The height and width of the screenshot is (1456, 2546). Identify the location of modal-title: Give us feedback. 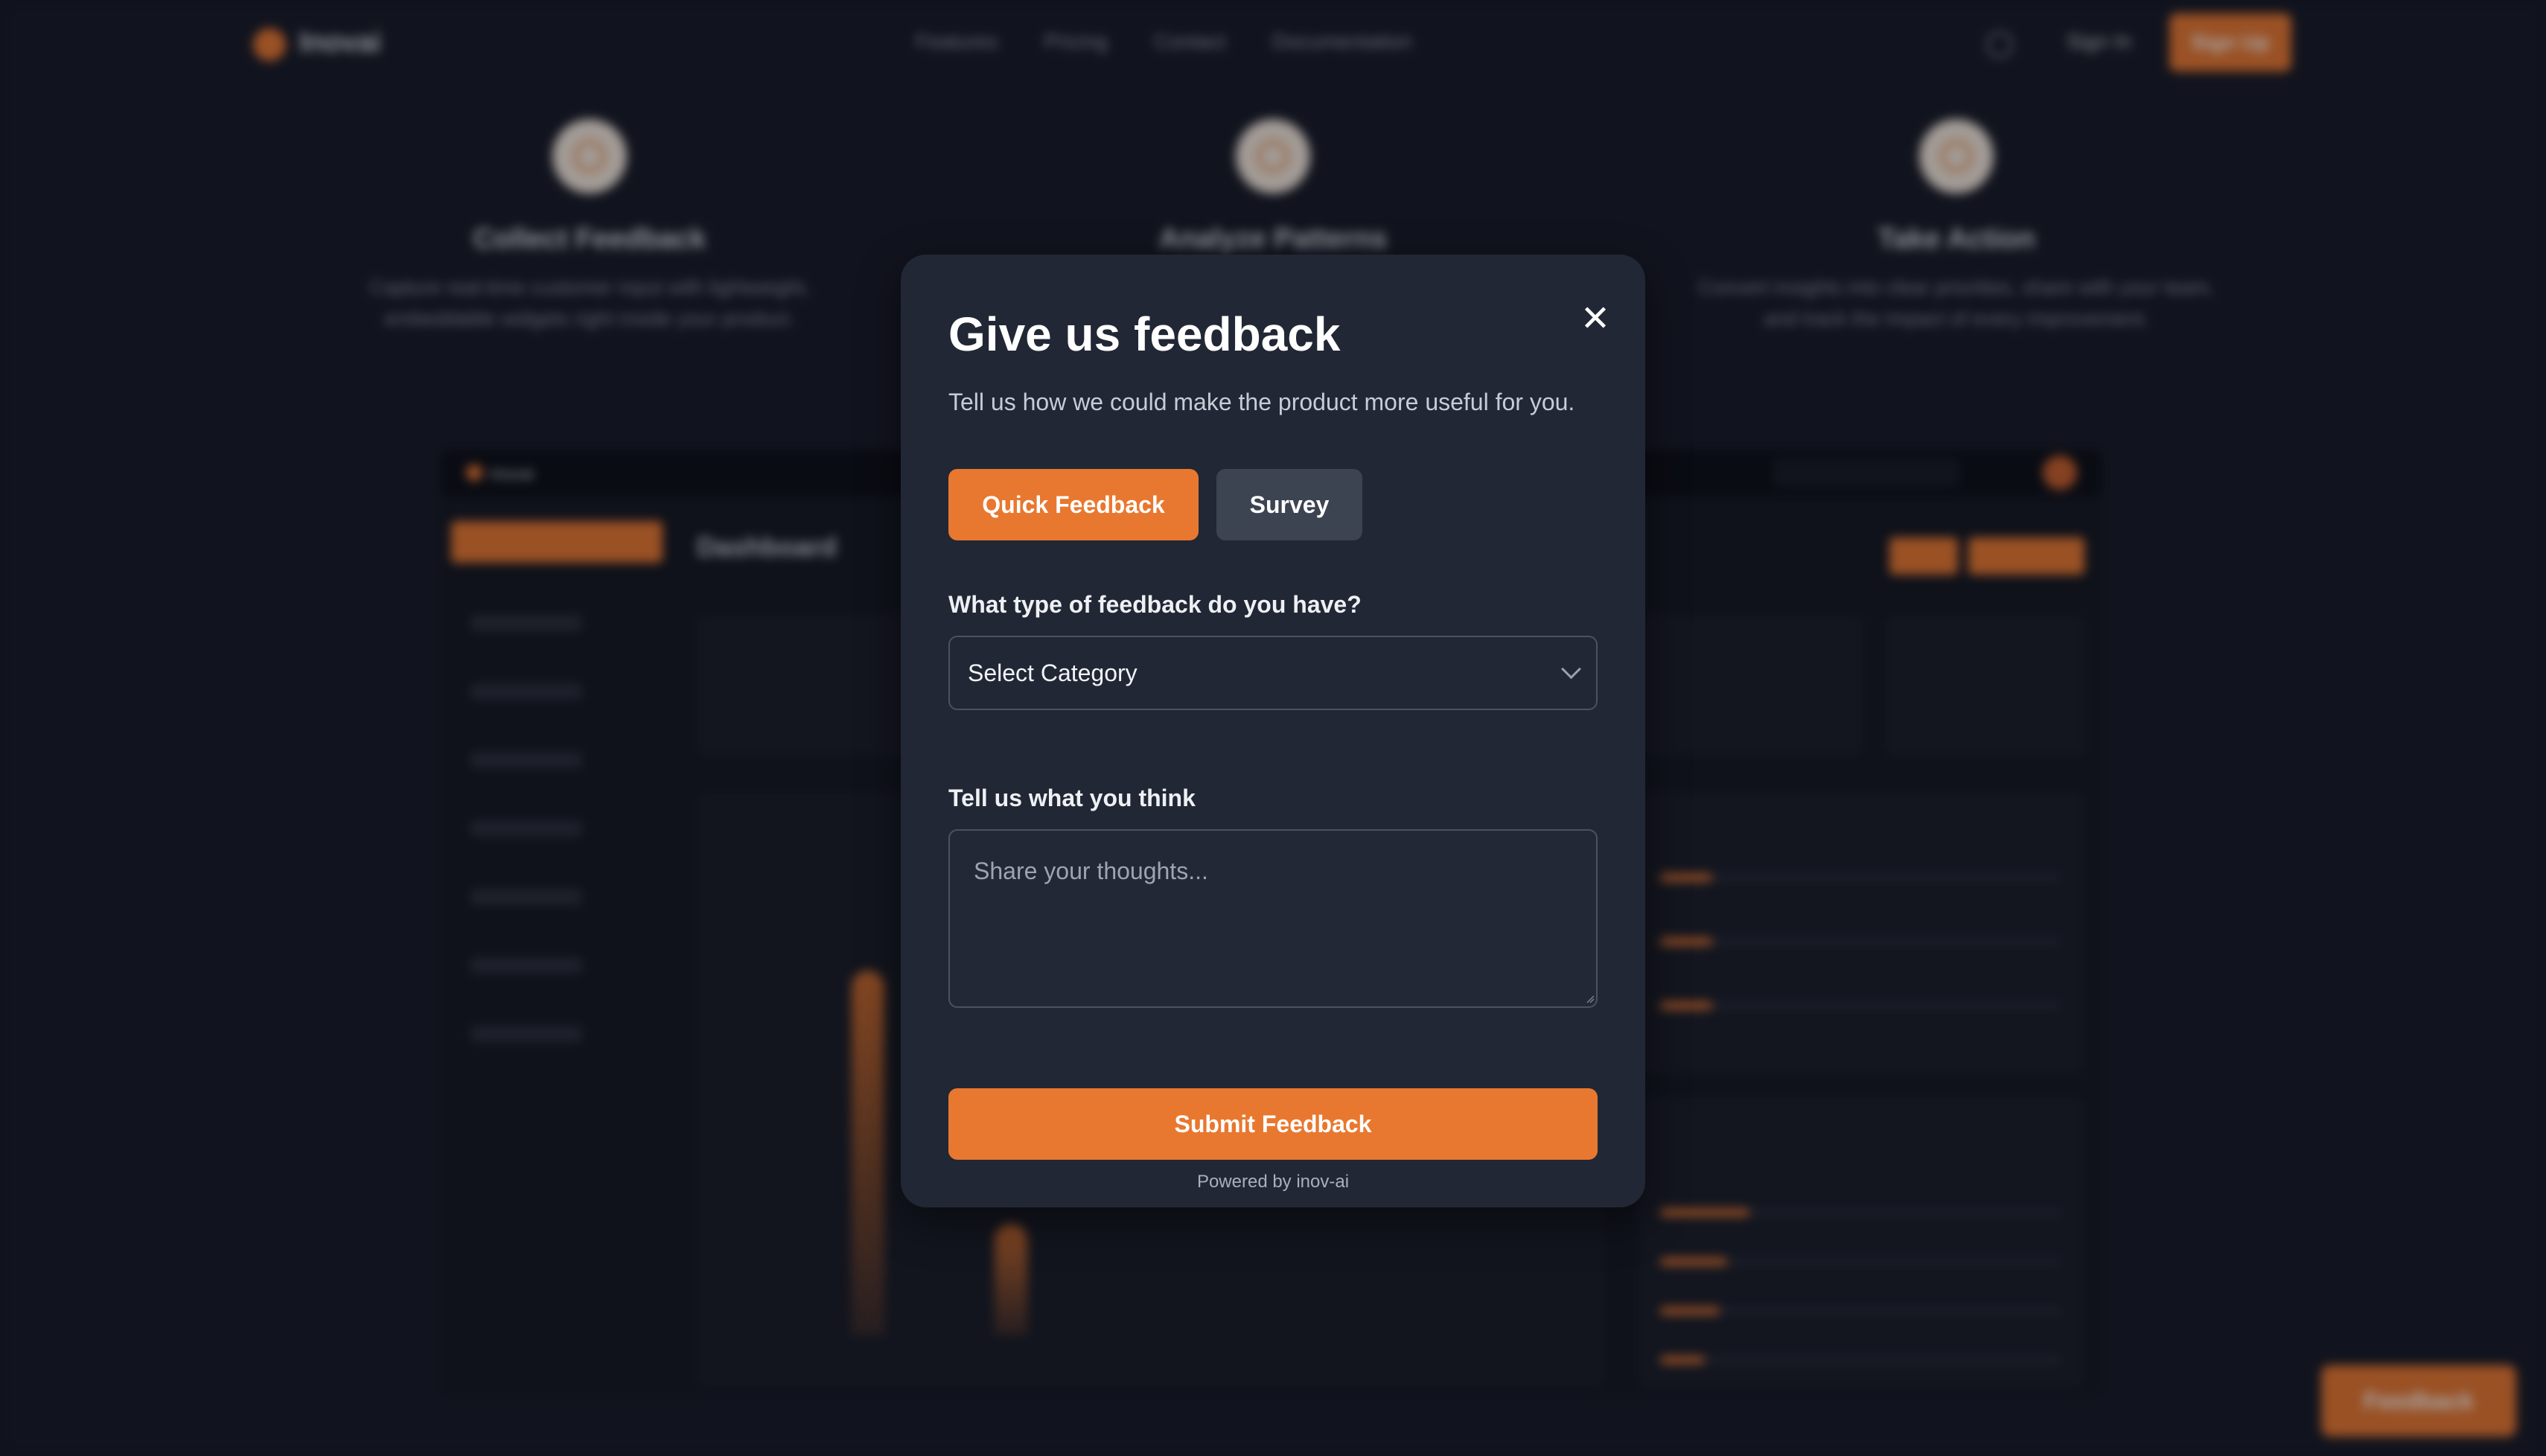
(1145, 334).